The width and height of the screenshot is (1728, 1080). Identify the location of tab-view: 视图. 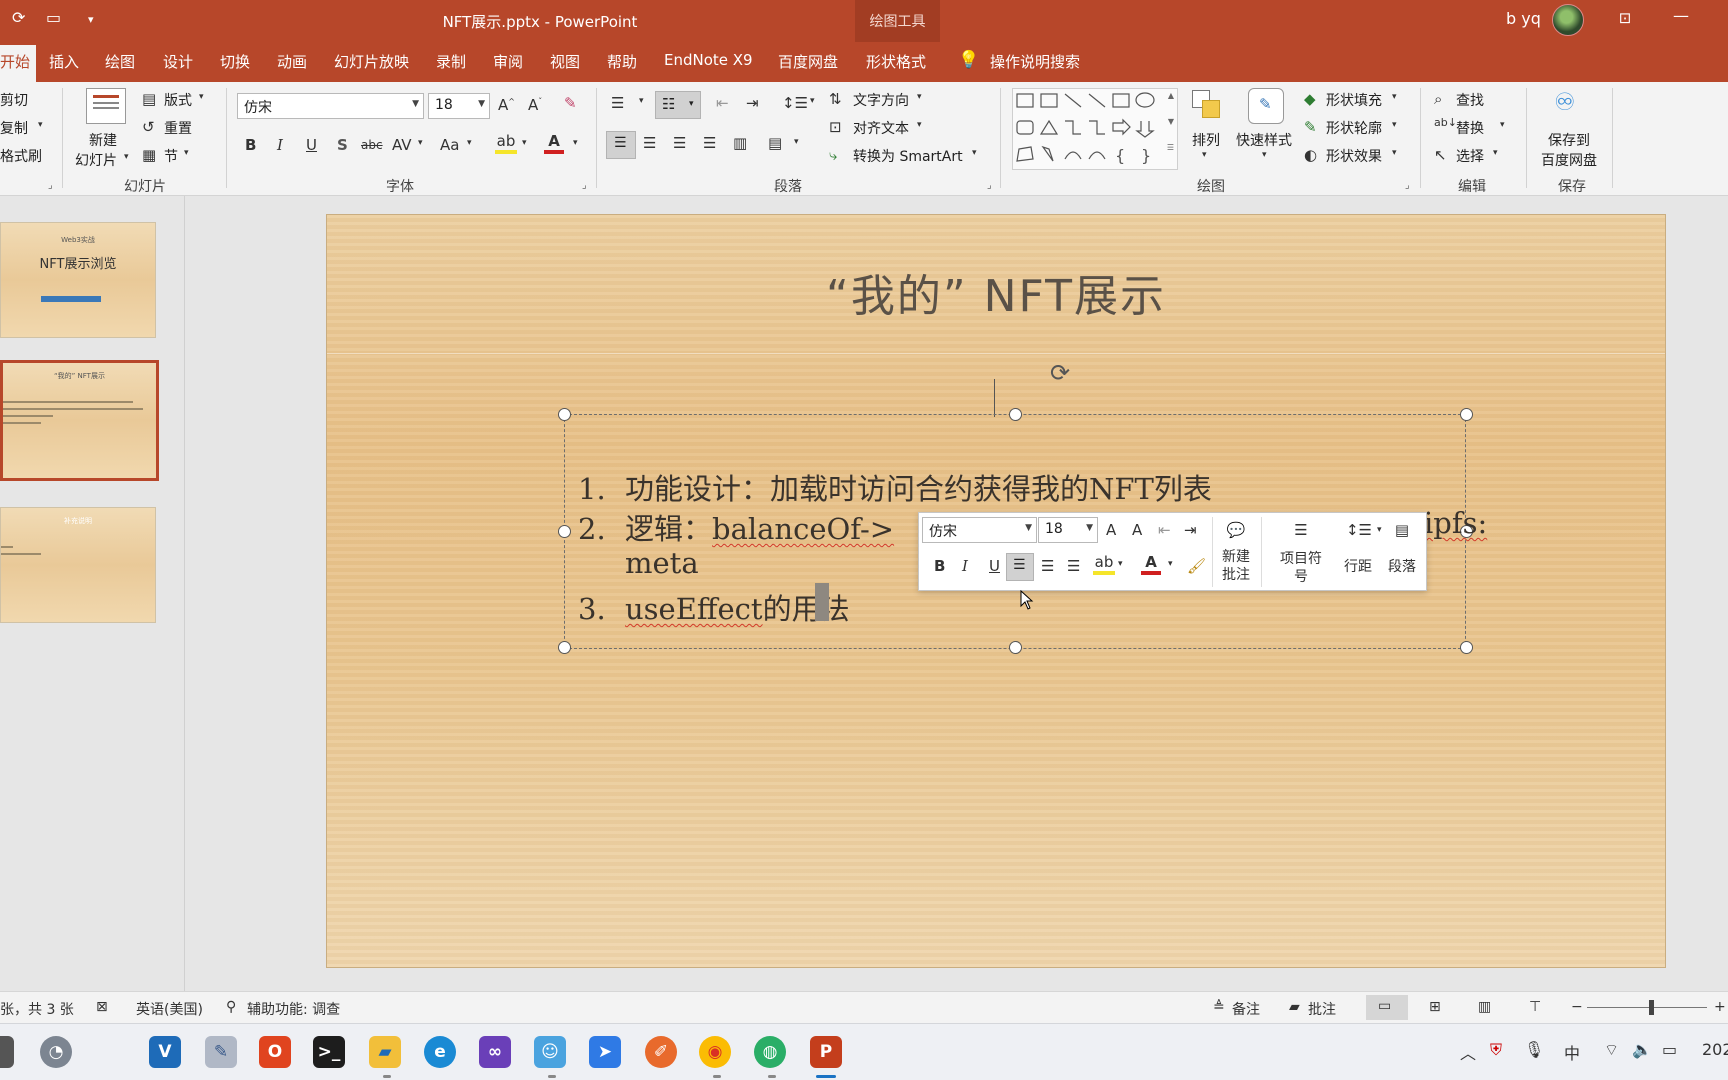
(565, 61).